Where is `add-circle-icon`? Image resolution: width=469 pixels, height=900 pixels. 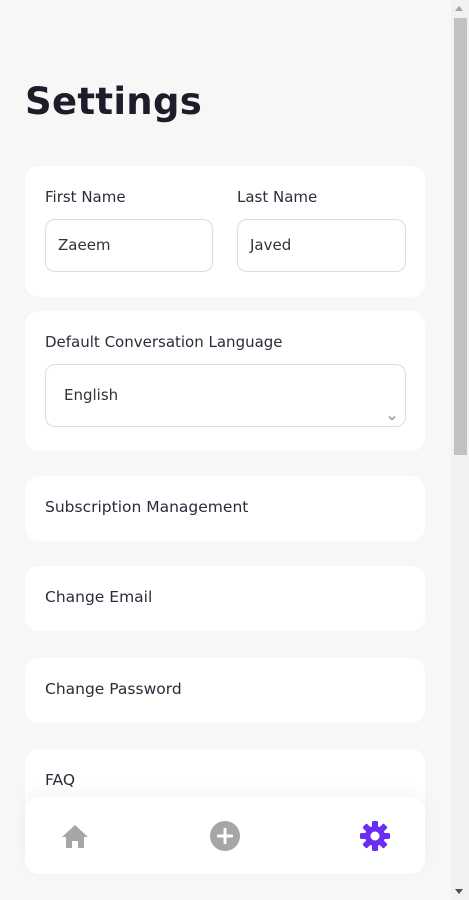
add-circle-icon is located at coordinates (225, 836).